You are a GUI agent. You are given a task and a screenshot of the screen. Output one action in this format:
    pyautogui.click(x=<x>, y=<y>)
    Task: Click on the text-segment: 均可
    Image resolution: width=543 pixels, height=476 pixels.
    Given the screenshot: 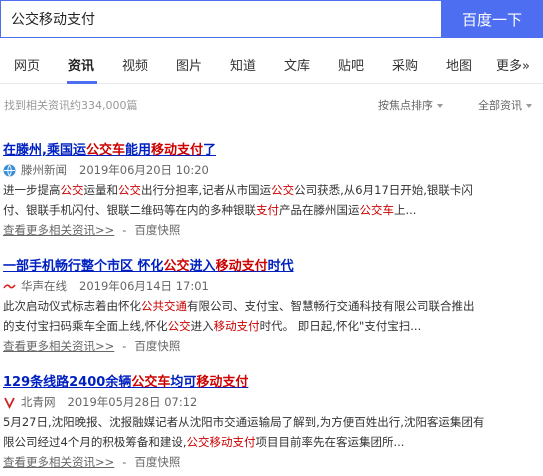 What is the action you would take?
    pyautogui.click(x=183, y=382)
    